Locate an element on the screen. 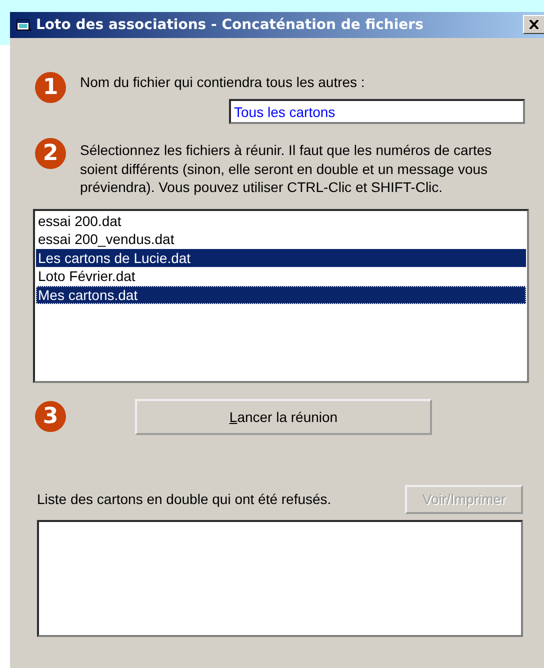 The height and width of the screenshot is (668, 544). run-button: Lancer la réunion is located at coordinates (283, 416).